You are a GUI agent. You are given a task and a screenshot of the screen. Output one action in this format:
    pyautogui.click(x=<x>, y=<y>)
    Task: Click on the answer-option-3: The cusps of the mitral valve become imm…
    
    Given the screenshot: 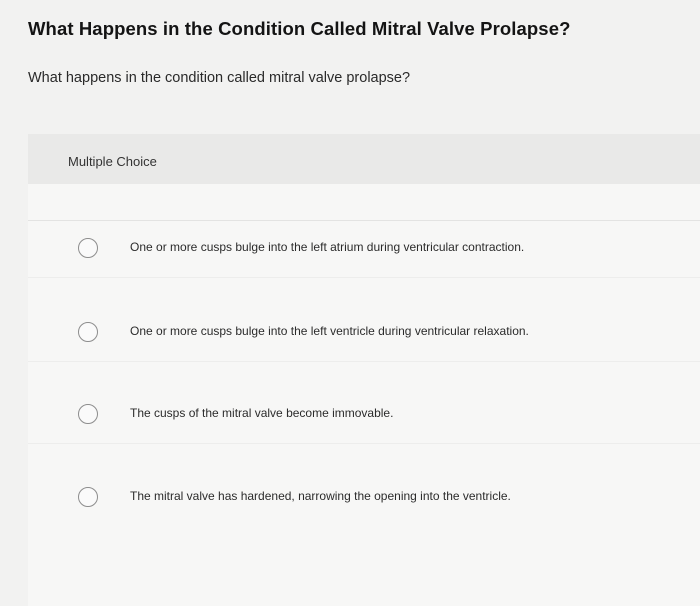 What is the action you would take?
    pyautogui.click(x=364, y=414)
    